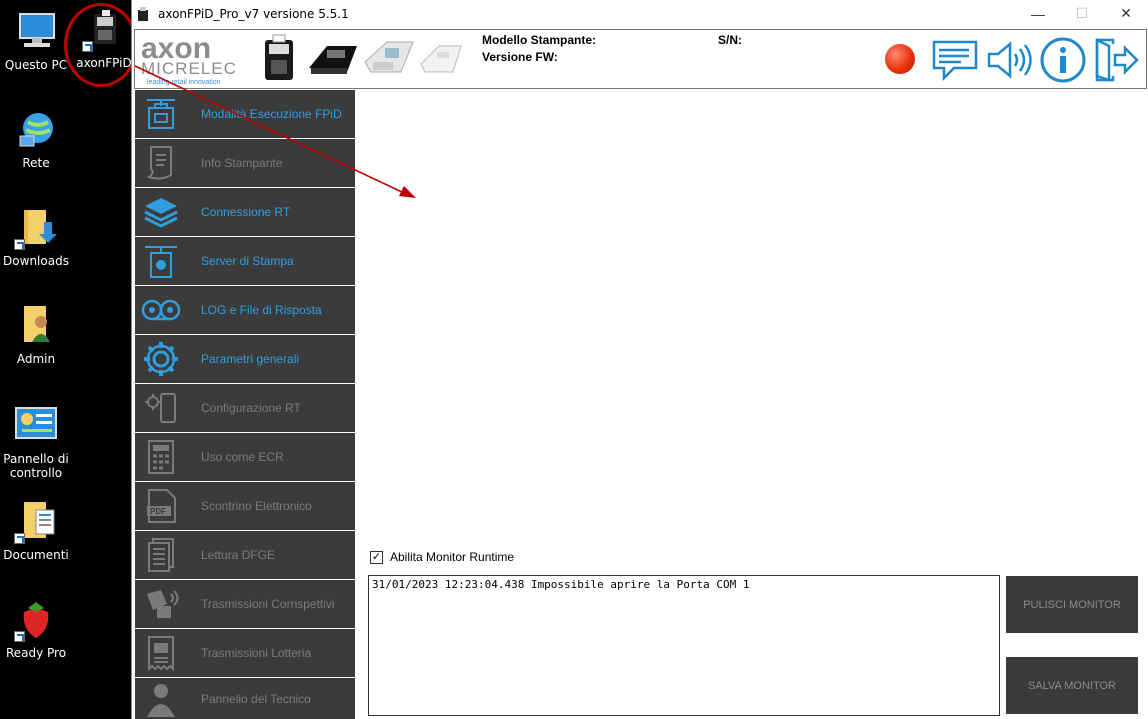  I want to click on calculator-icon, so click(161, 457).